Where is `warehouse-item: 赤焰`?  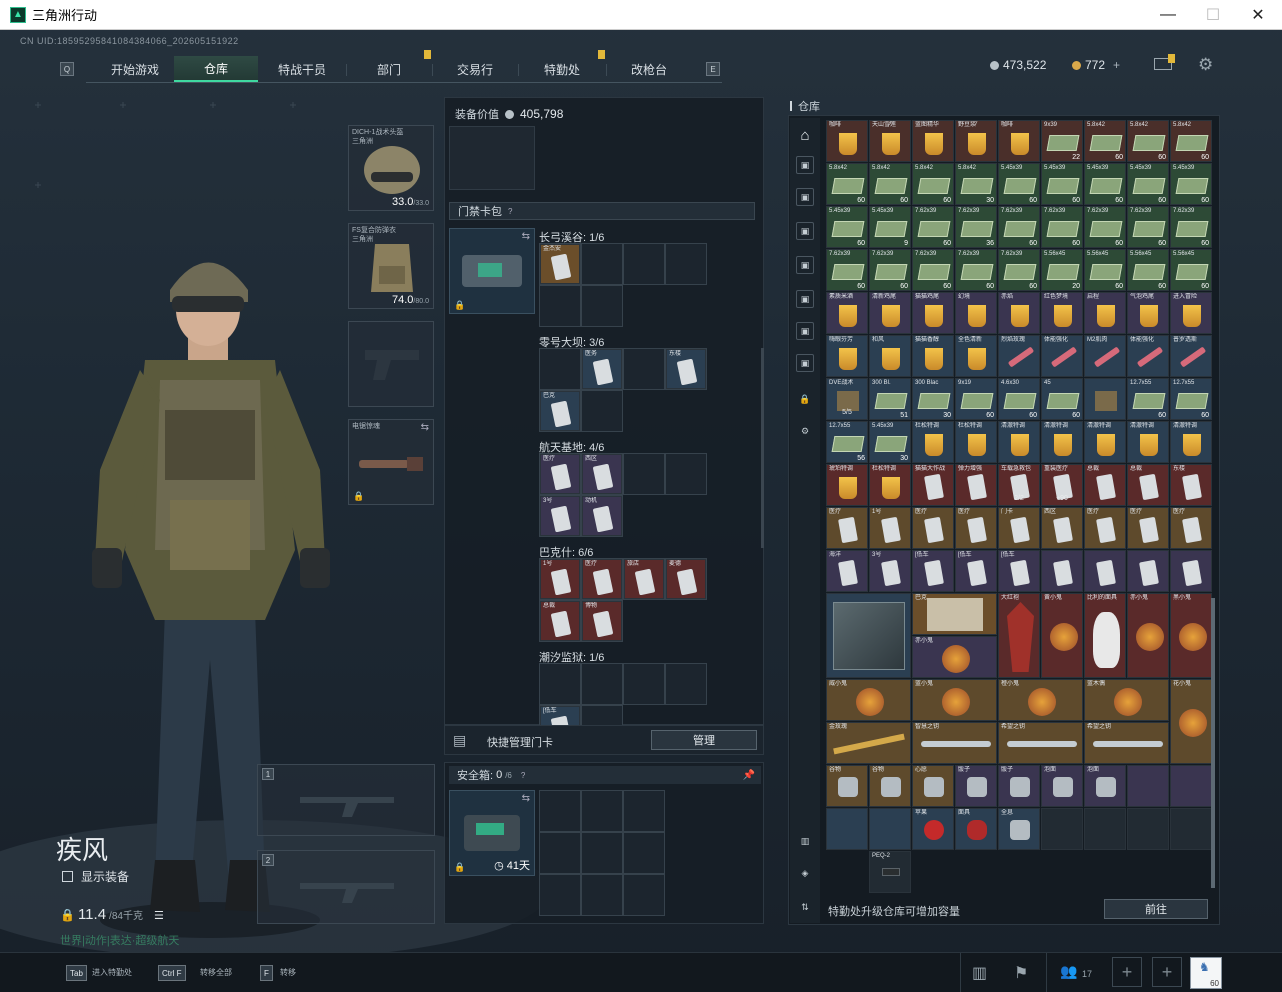
warehouse-item: 赤焰 is located at coordinates (1019, 313).